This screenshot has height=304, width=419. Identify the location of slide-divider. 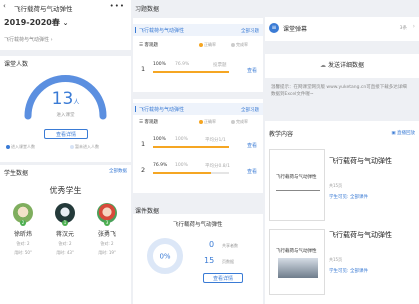
(298, 190).